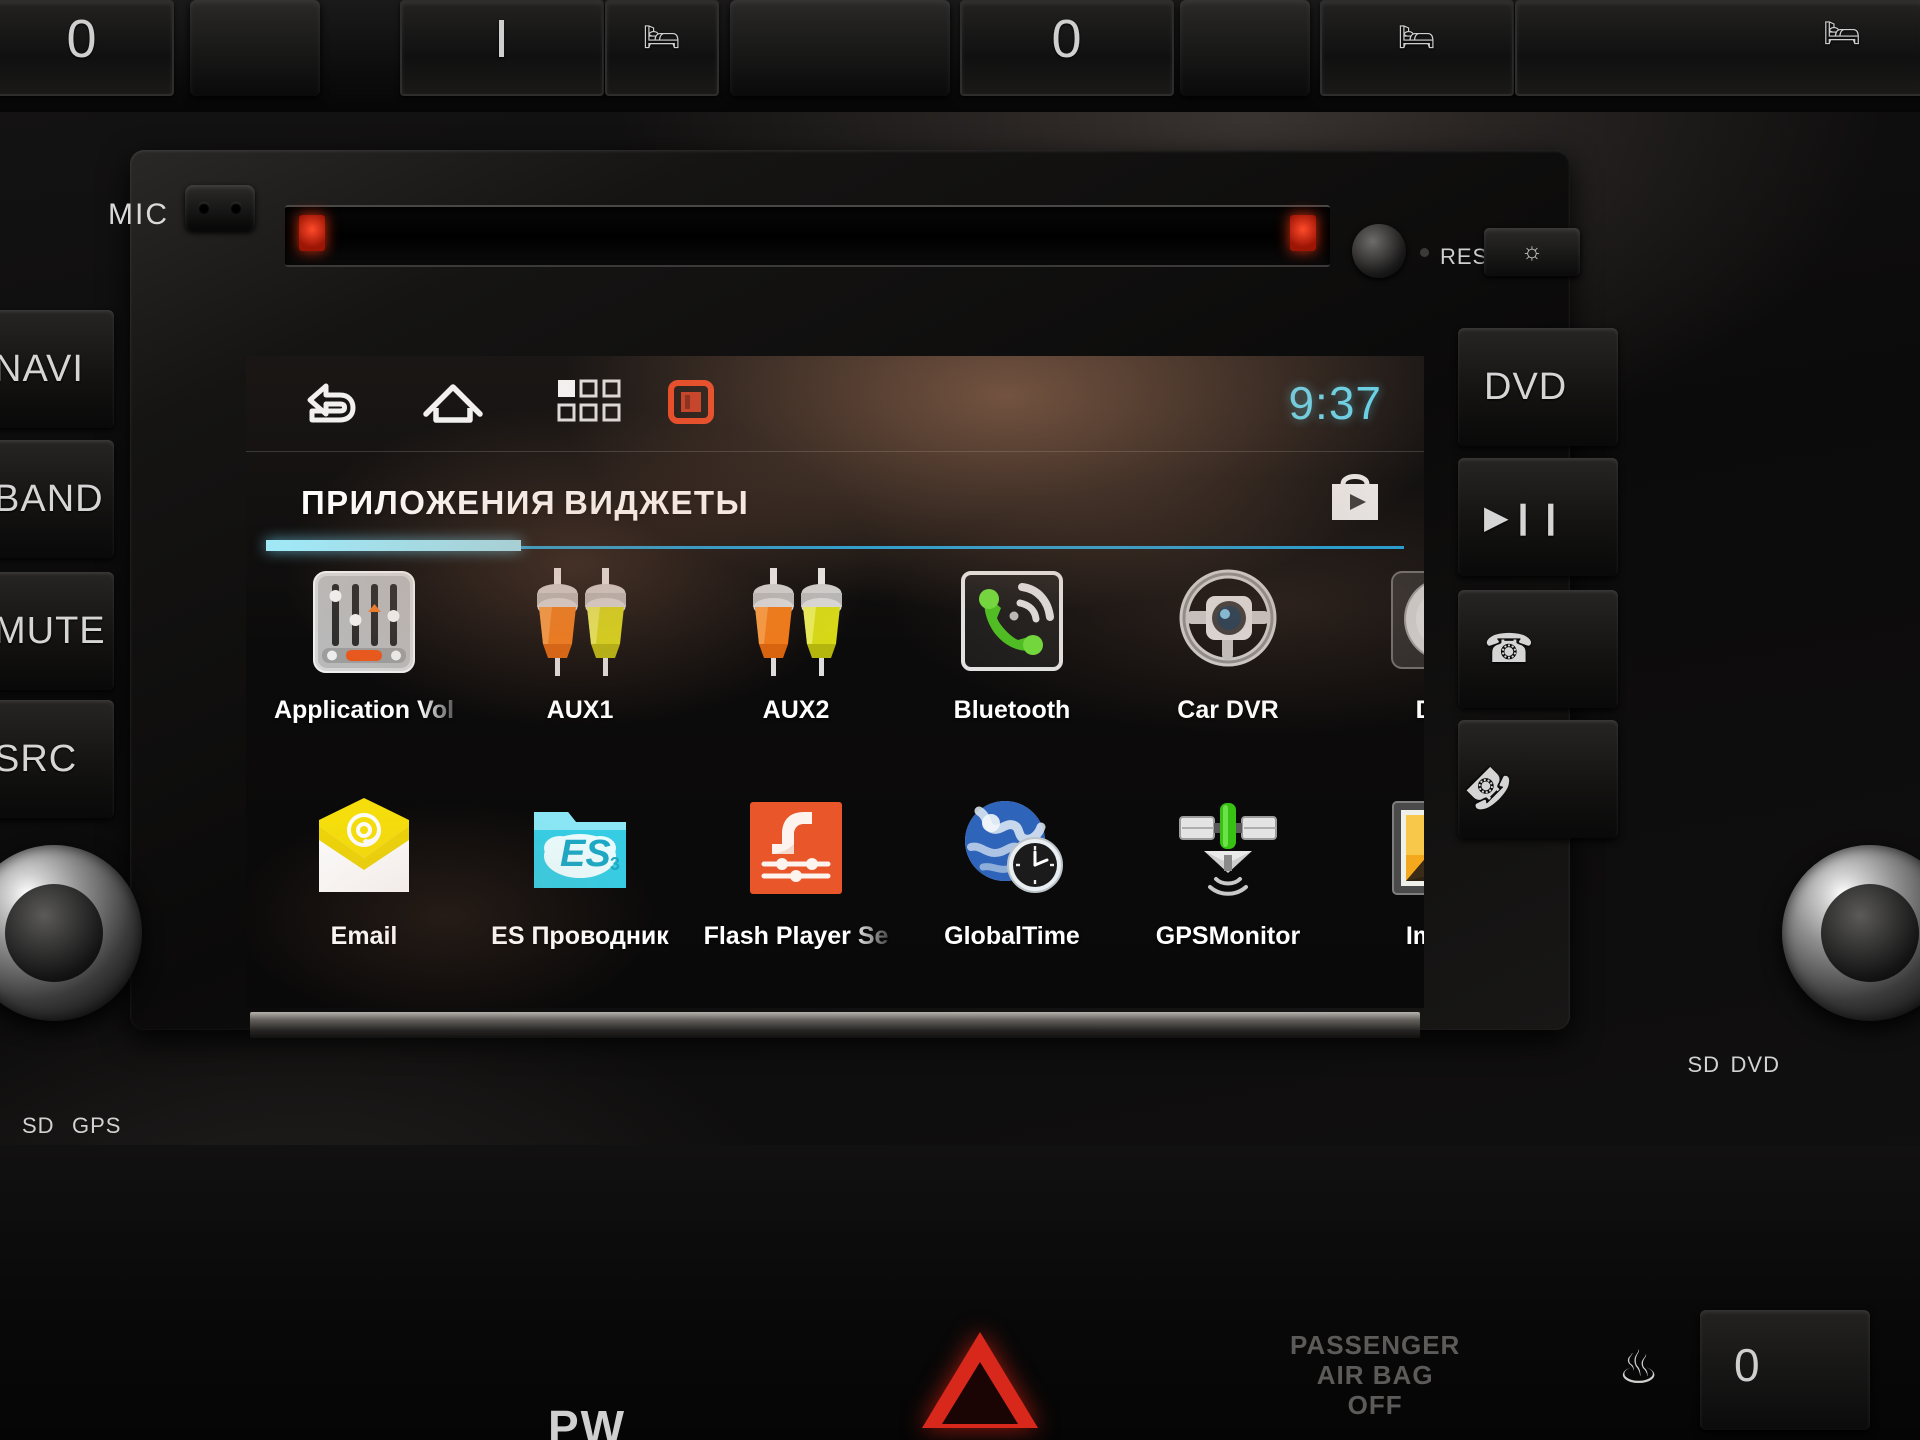 Image resolution: width=1920 pixels, height=1440 pixels. I want to click on seat-level-switch: I, so click(502, 48).